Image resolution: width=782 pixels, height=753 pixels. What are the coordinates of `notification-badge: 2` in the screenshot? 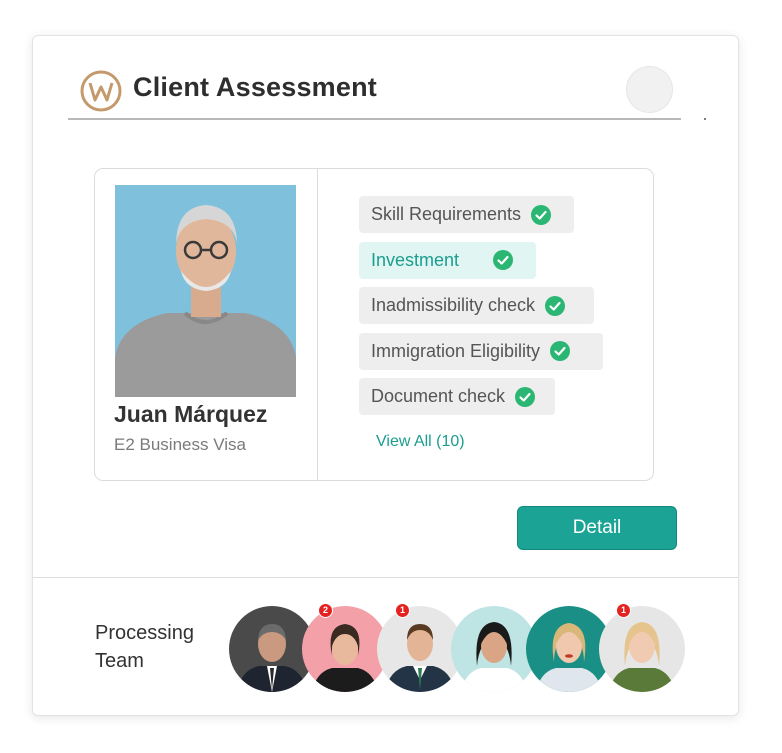 It's located at (325, 610).